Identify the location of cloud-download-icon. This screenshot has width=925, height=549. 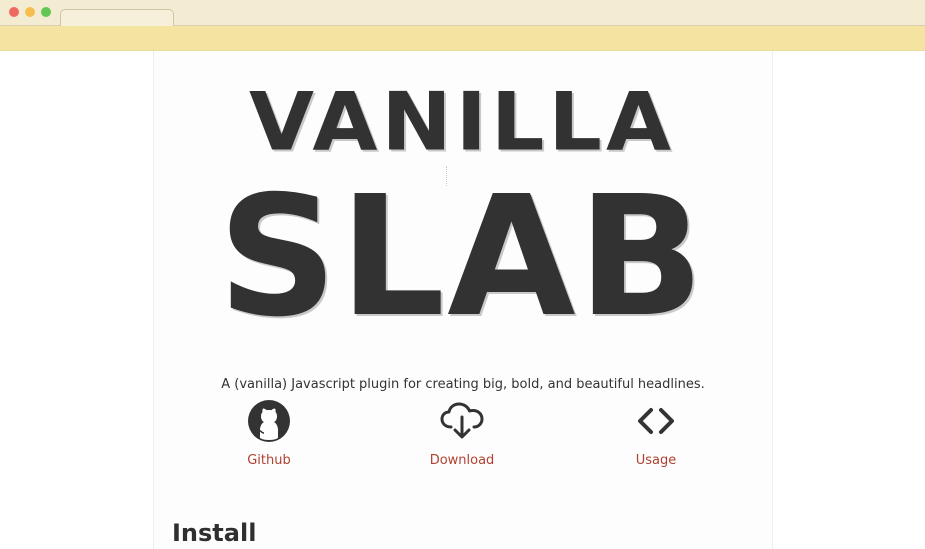
(462, 420).